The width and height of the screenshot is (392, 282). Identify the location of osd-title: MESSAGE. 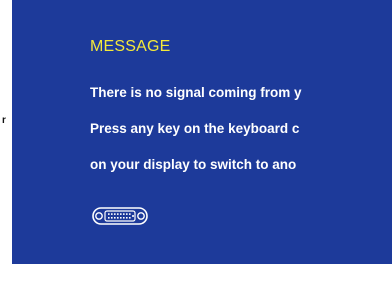
(130, 46).